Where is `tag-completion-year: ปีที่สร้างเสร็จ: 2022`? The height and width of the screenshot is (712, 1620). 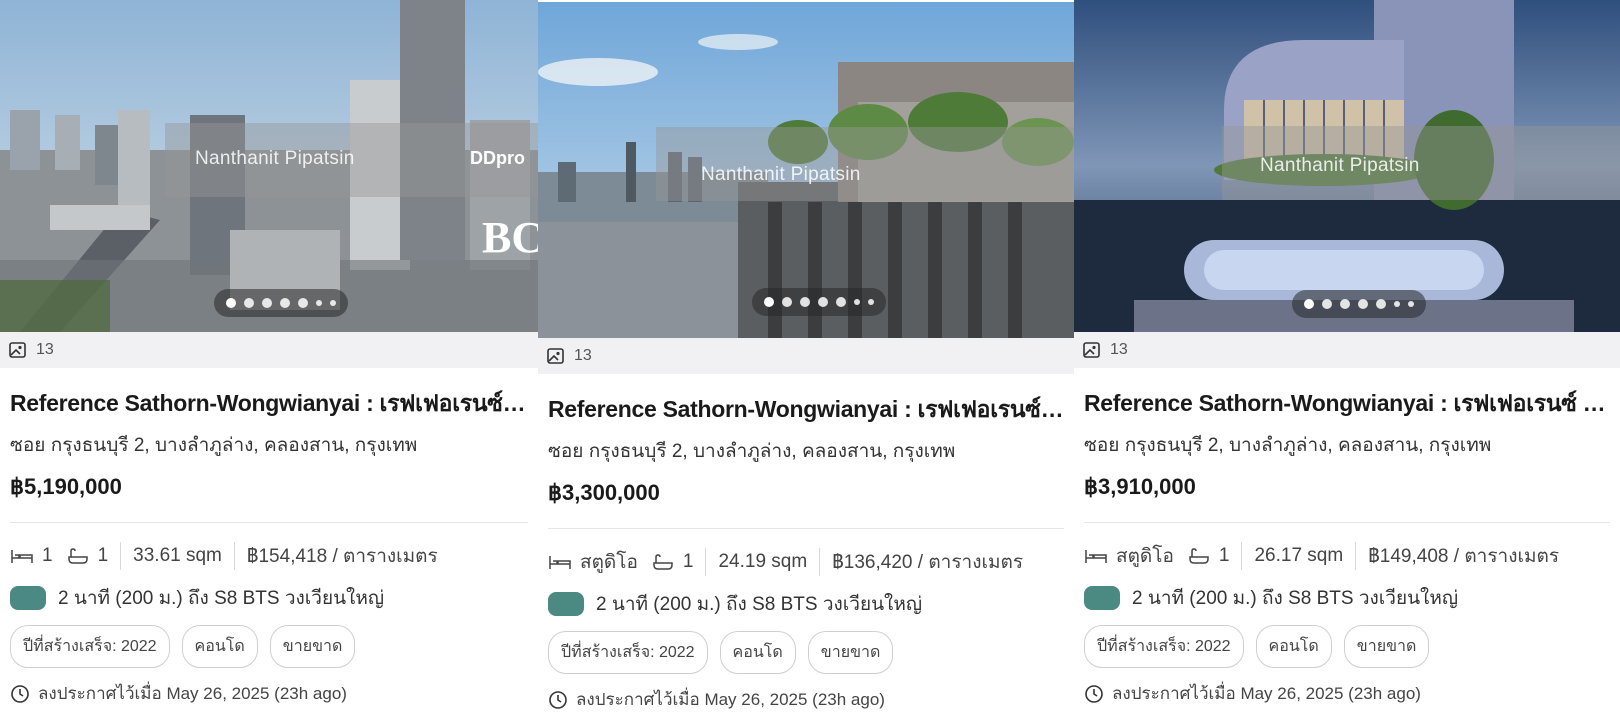
tag-completion-year: ปีที่สร้างเสร็จ: 2022 is located at coordinates (1164, 646).